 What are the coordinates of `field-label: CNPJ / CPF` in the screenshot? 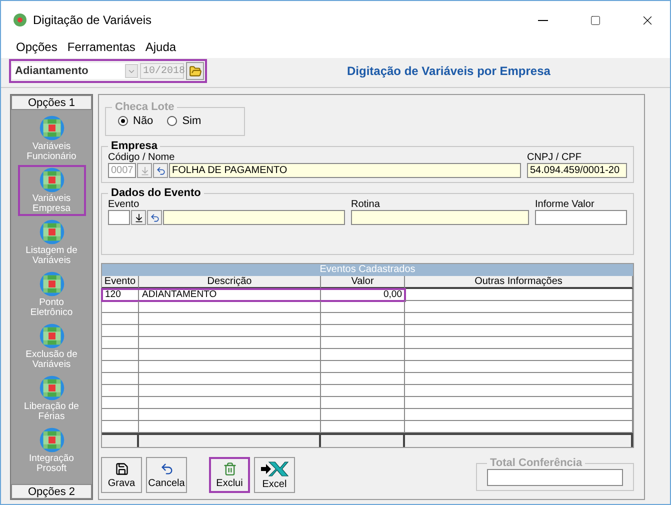 It's located at (554, 157).